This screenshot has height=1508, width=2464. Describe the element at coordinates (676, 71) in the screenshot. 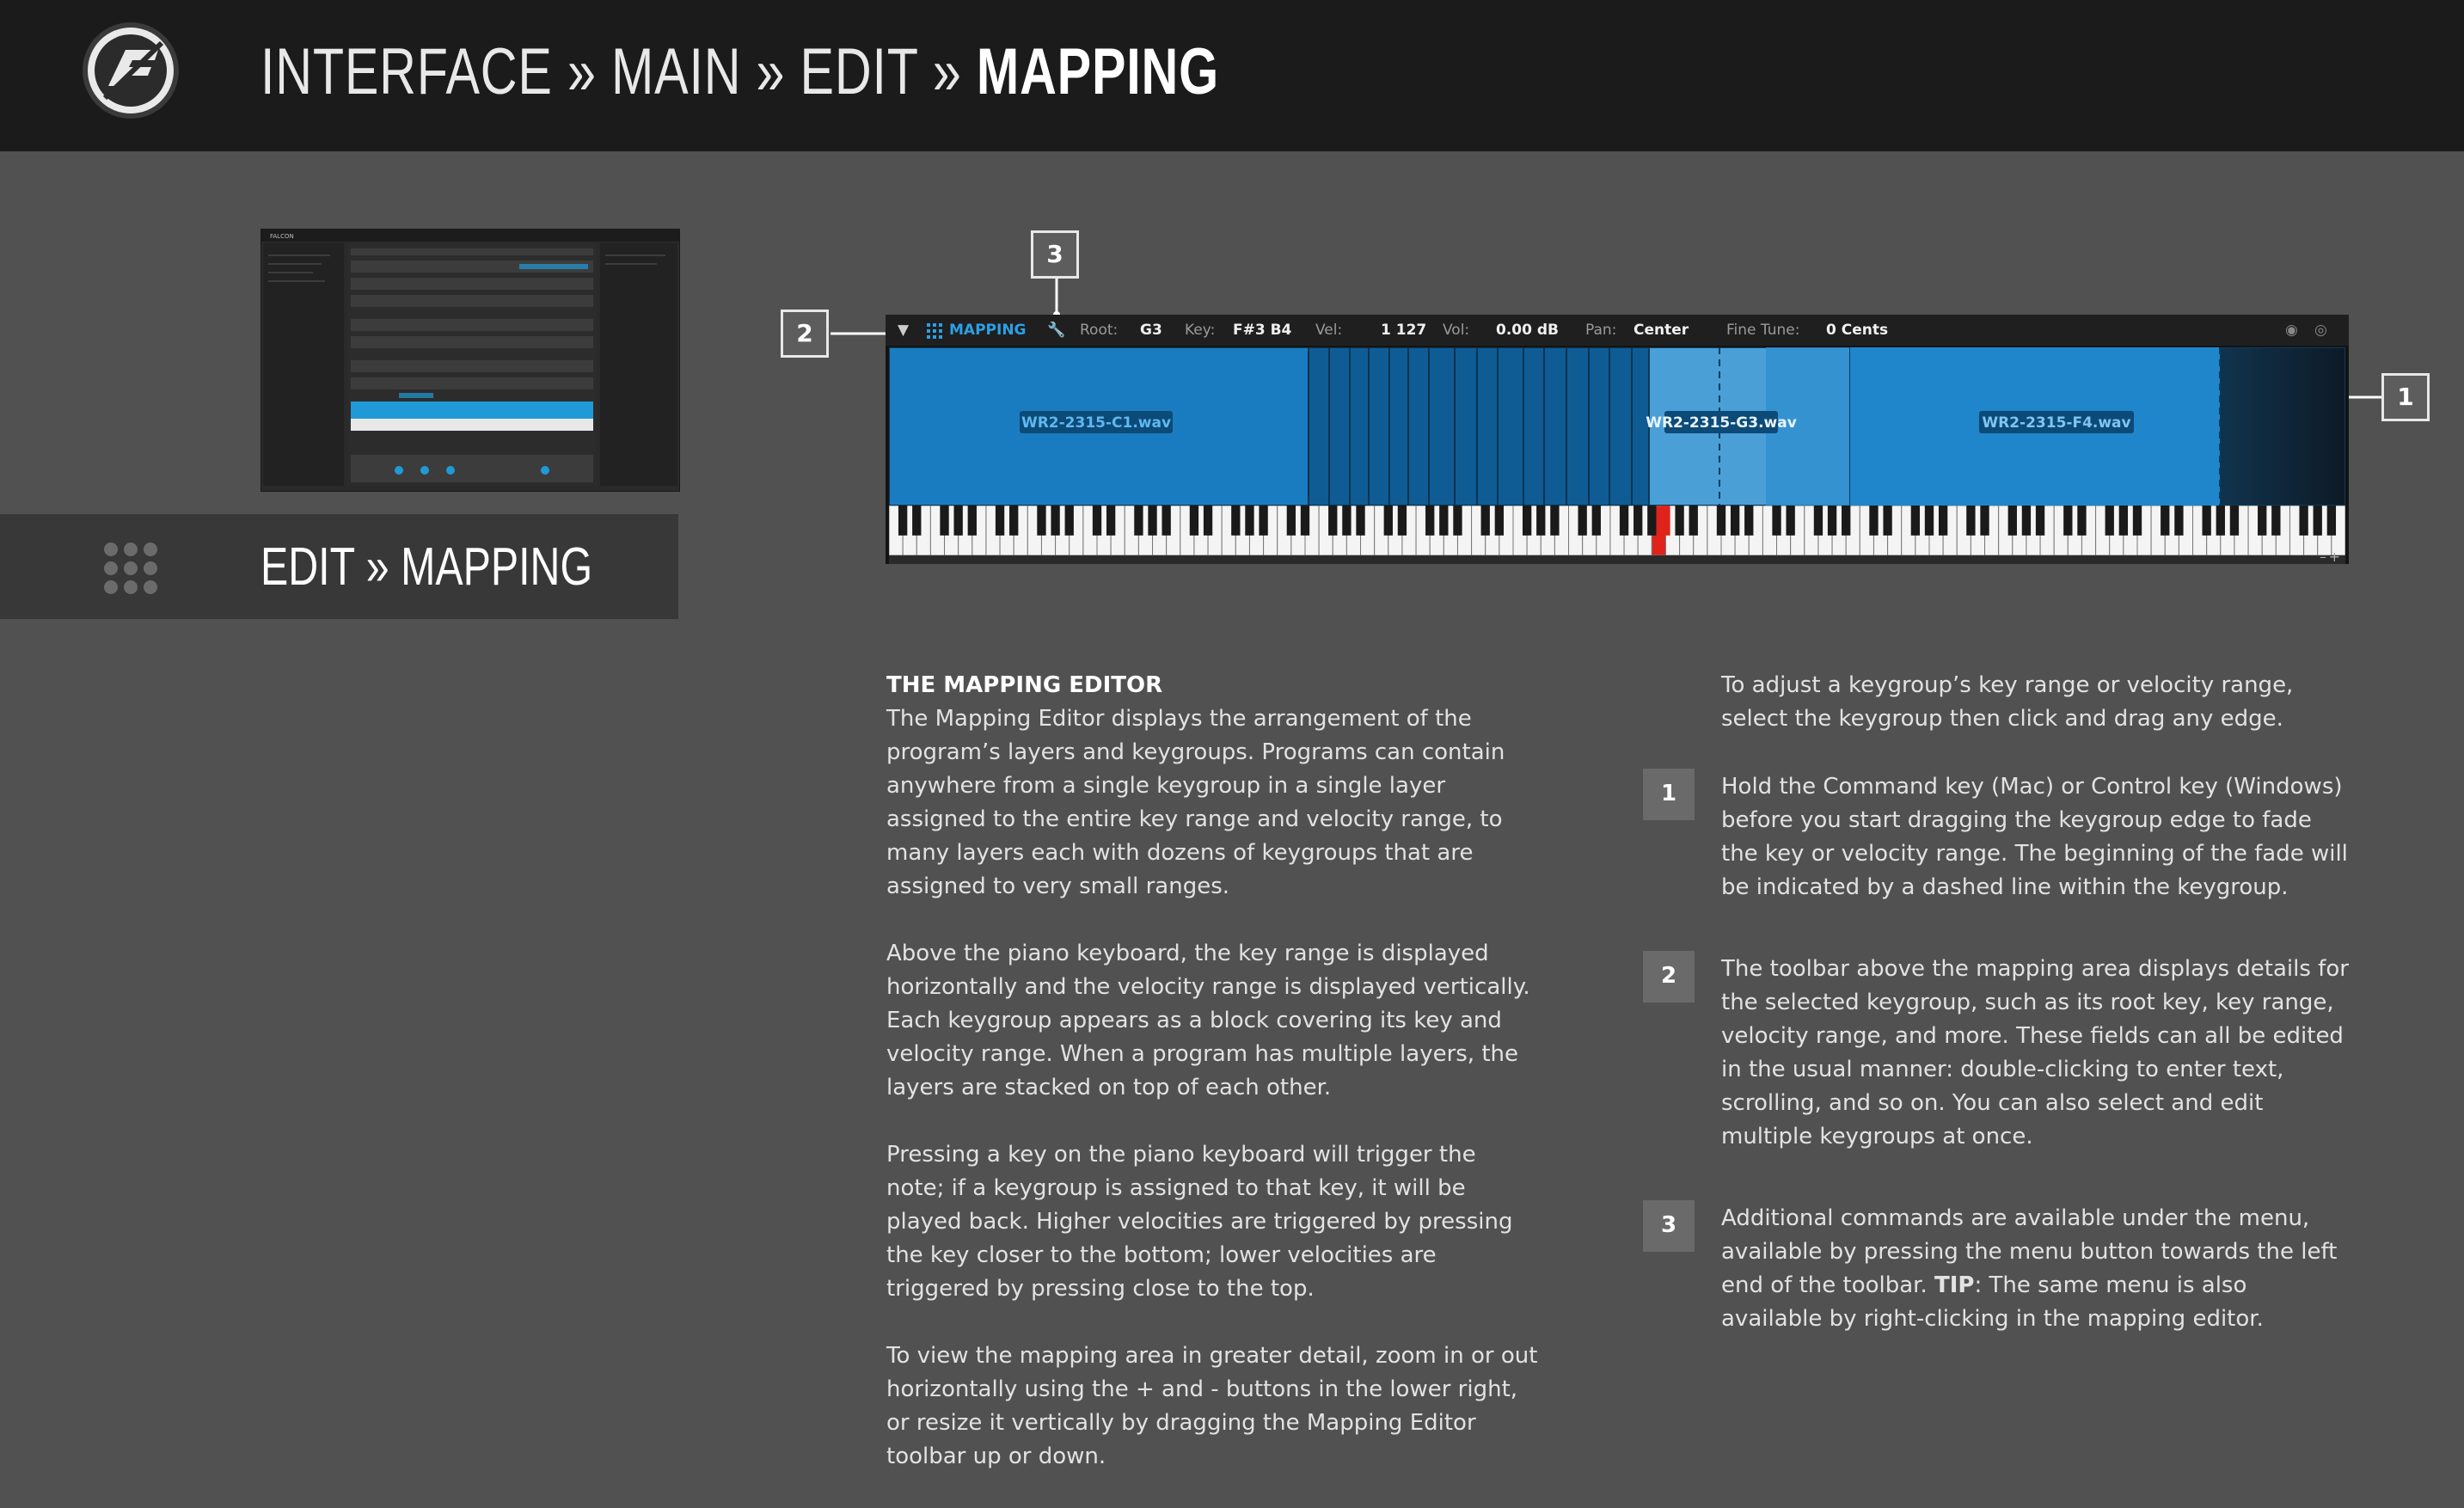

I see `breadcrumb-item: MAIN` at that location.